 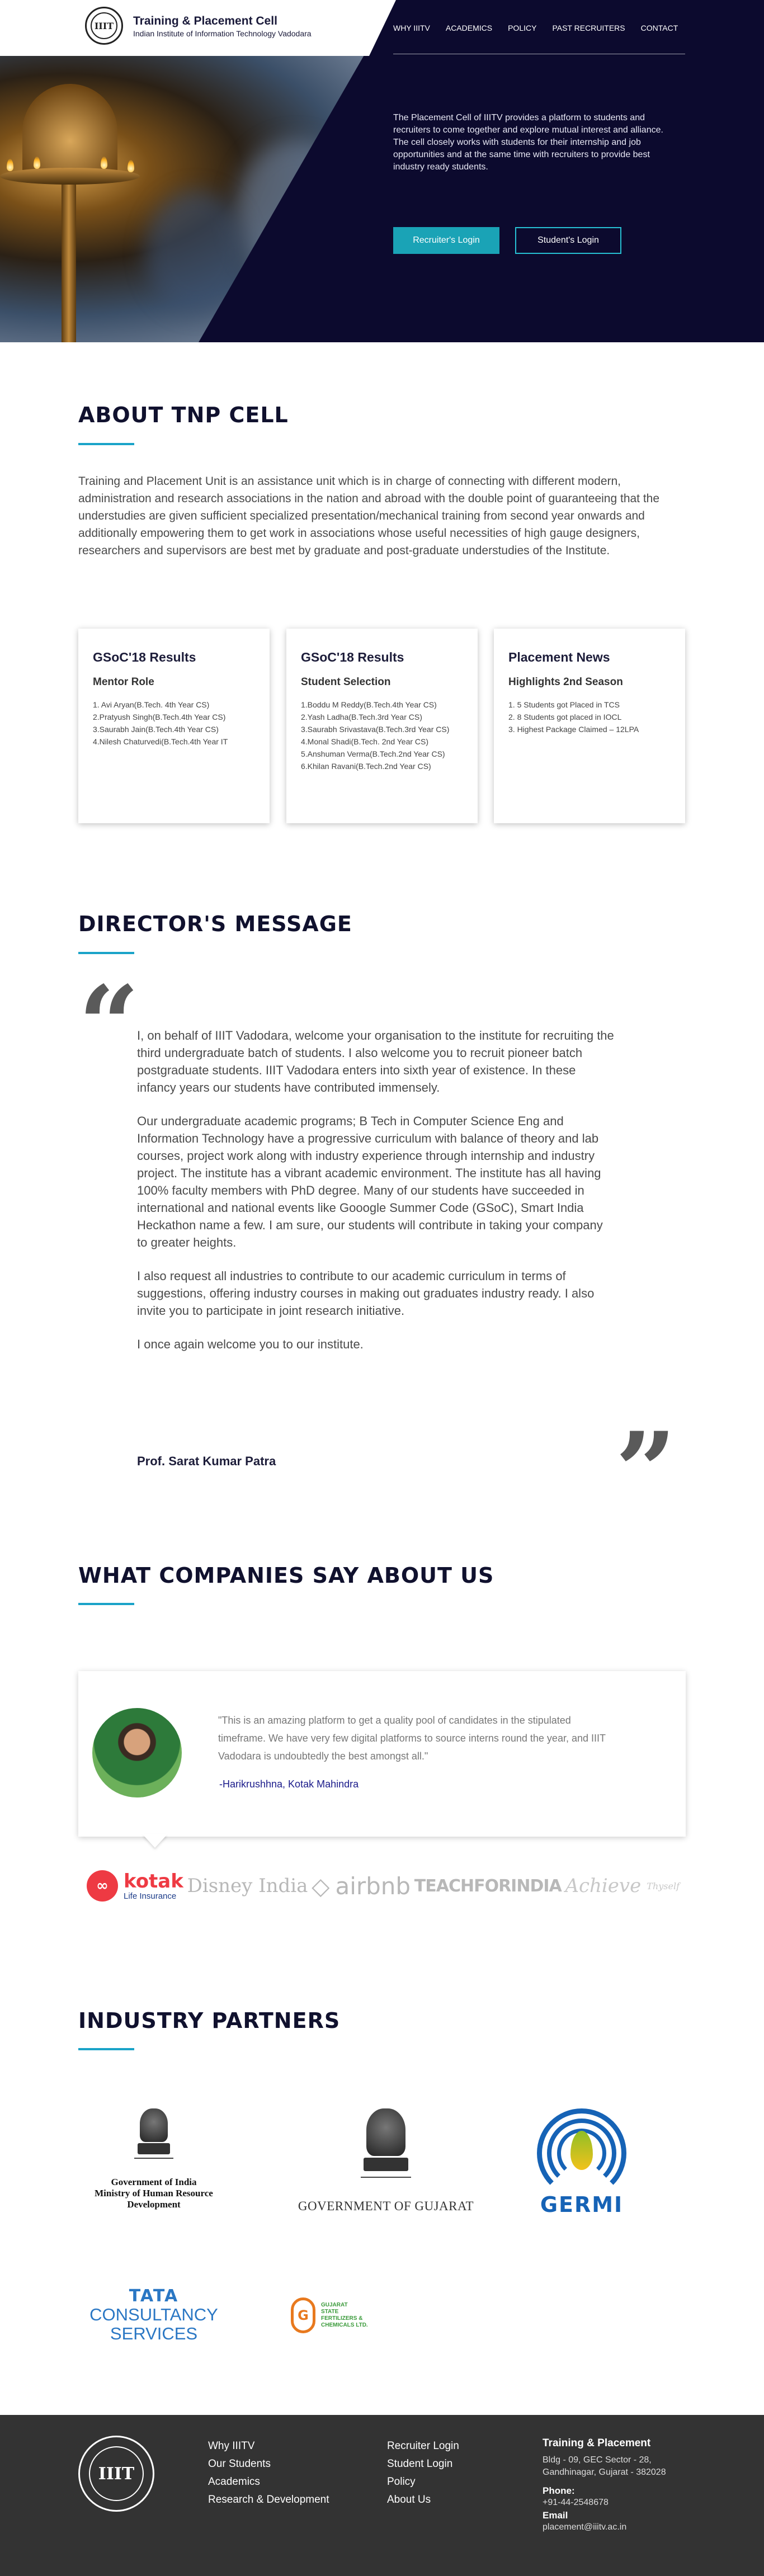 What do you see at coordinates (102, 1886) in the screenshot?
I see `kotak-infinity-icon: ∞` at bounding box center [102, 1886].